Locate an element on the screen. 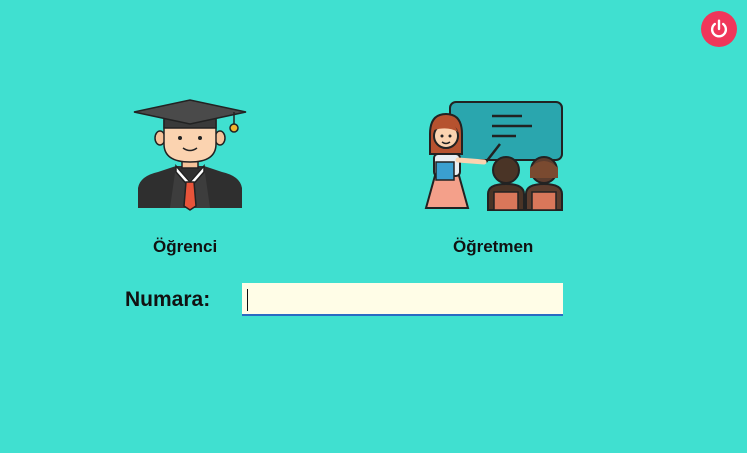  student-role-button is located at coordinates (190, 156).